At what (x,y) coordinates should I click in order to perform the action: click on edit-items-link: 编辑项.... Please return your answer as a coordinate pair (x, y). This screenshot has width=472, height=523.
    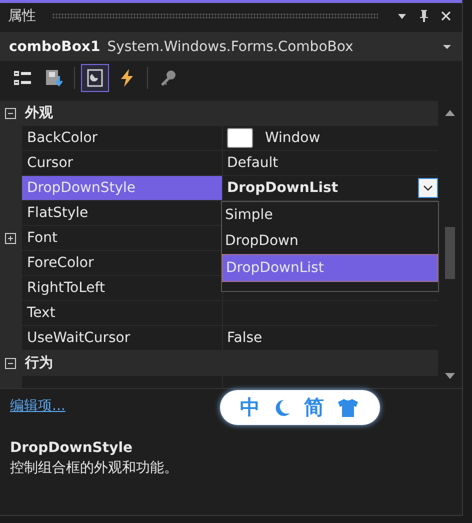
    Looking at the image, I should click on (38, 406).